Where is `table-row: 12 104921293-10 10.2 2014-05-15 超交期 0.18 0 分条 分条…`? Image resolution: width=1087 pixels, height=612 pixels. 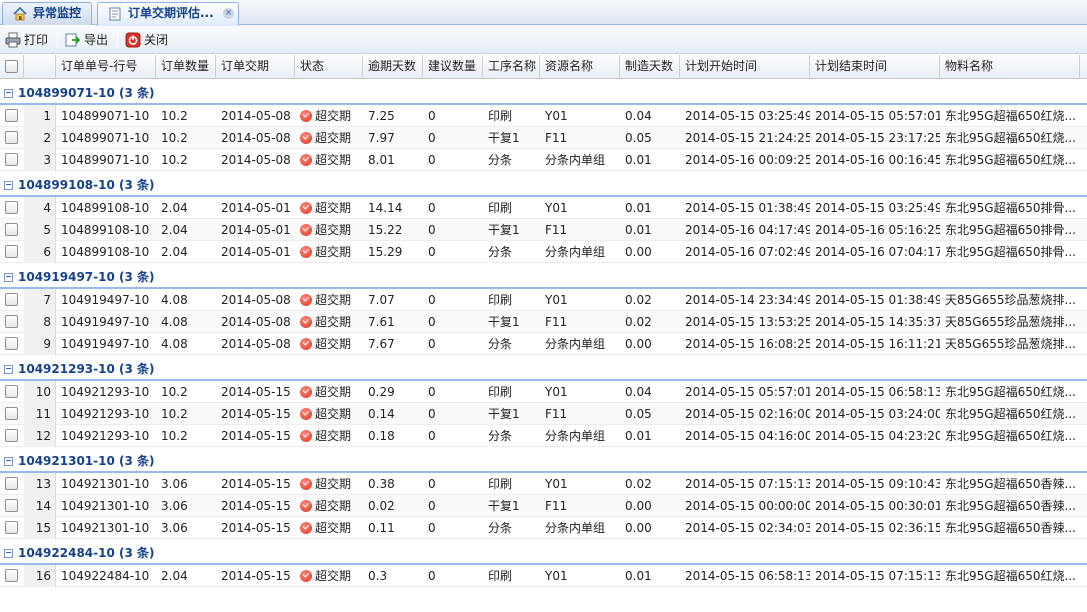 table-row: 12 104921293-10 10.2 2014-05-15 超交期 0.18 0 分条 分条… is located at coordinates (543, 436).